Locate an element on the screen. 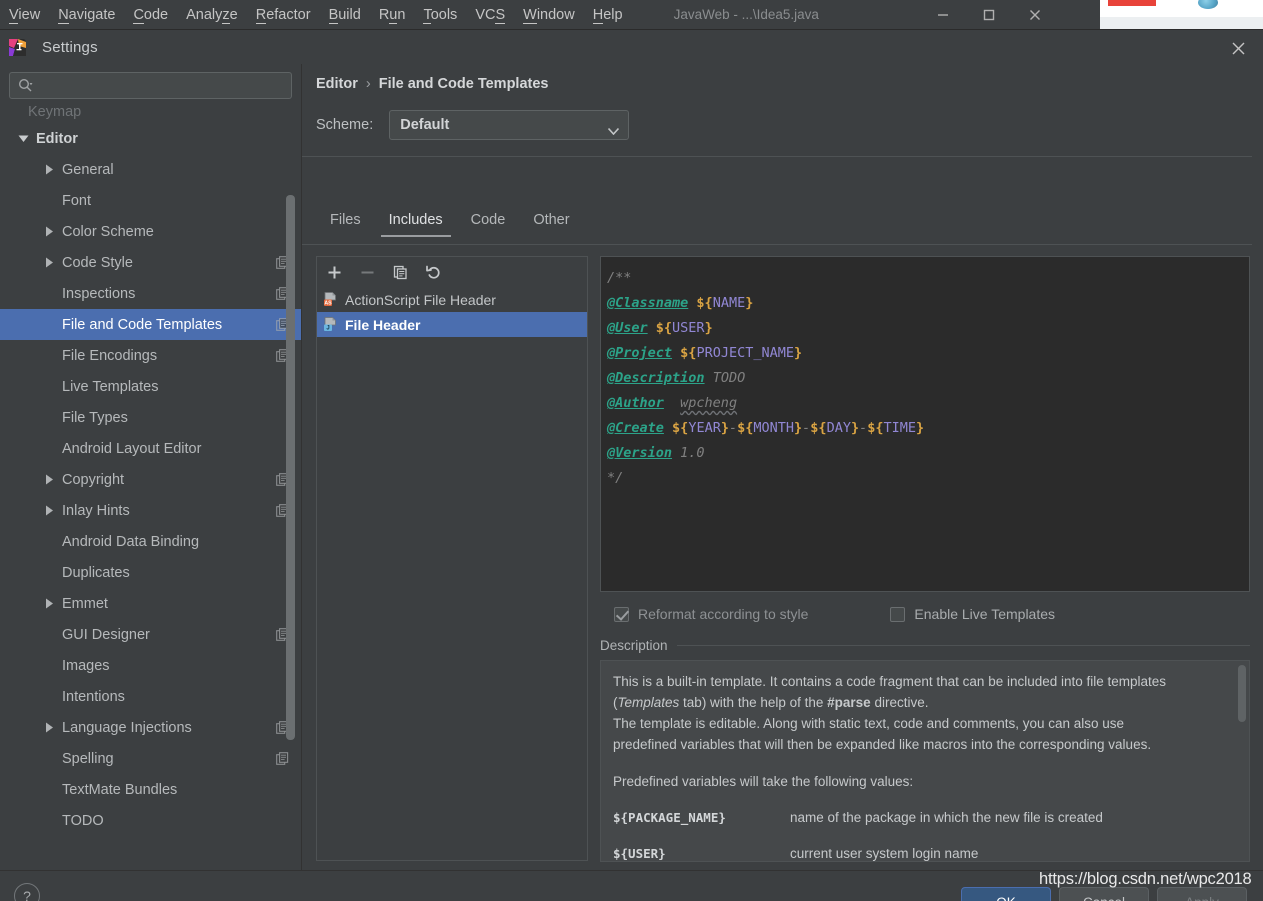 Image resolution: width=1263 pixels, height=901 pixels. desc-post: directive. is located at coordinates (899, 702).